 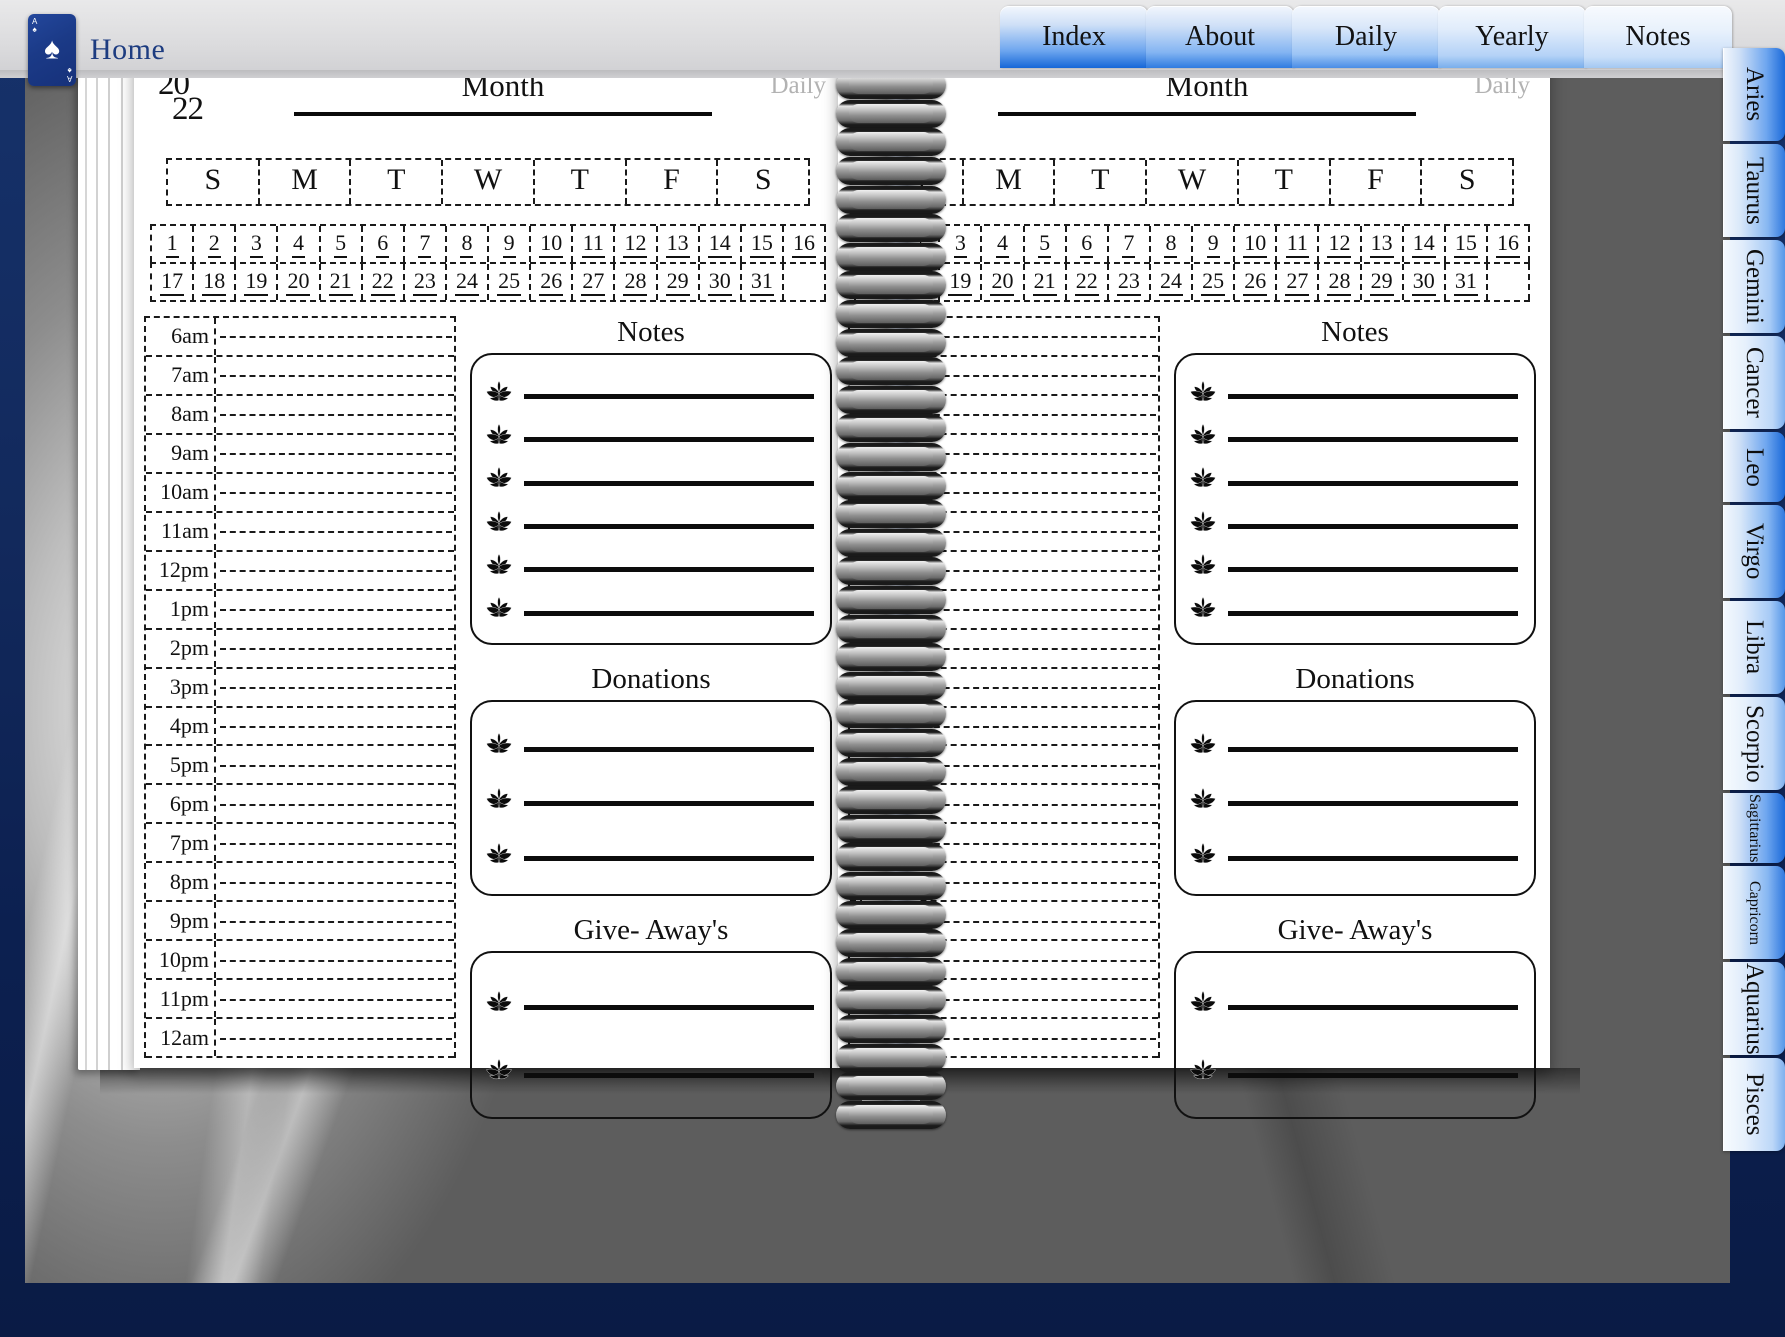 I want to click on hour-row: 9pm, so click(x=300, y=922).